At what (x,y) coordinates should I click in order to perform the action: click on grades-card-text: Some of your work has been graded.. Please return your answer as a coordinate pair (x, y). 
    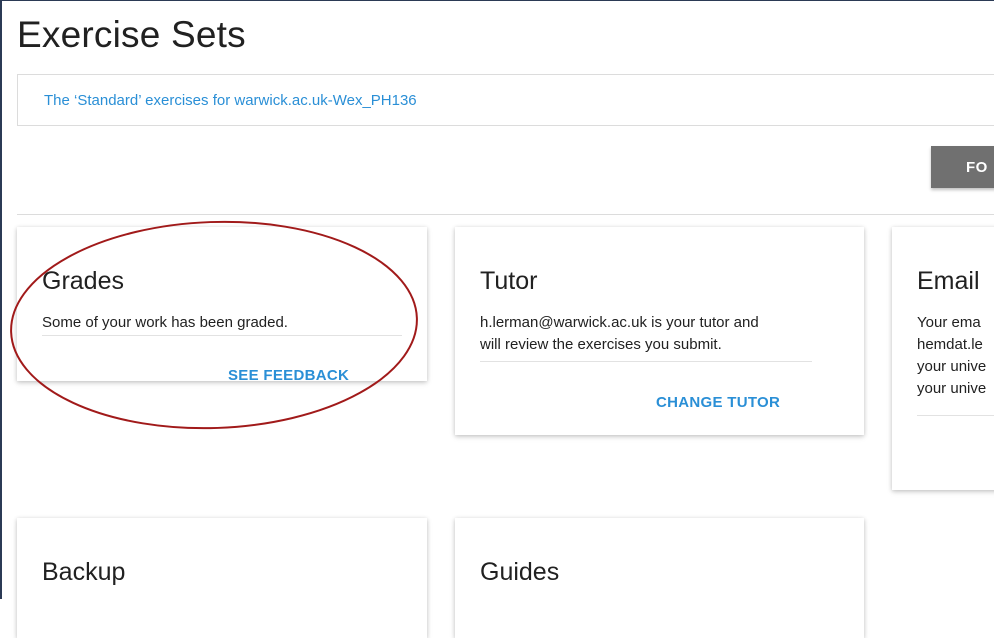
    Looking at the image, I should click on (165, 322).